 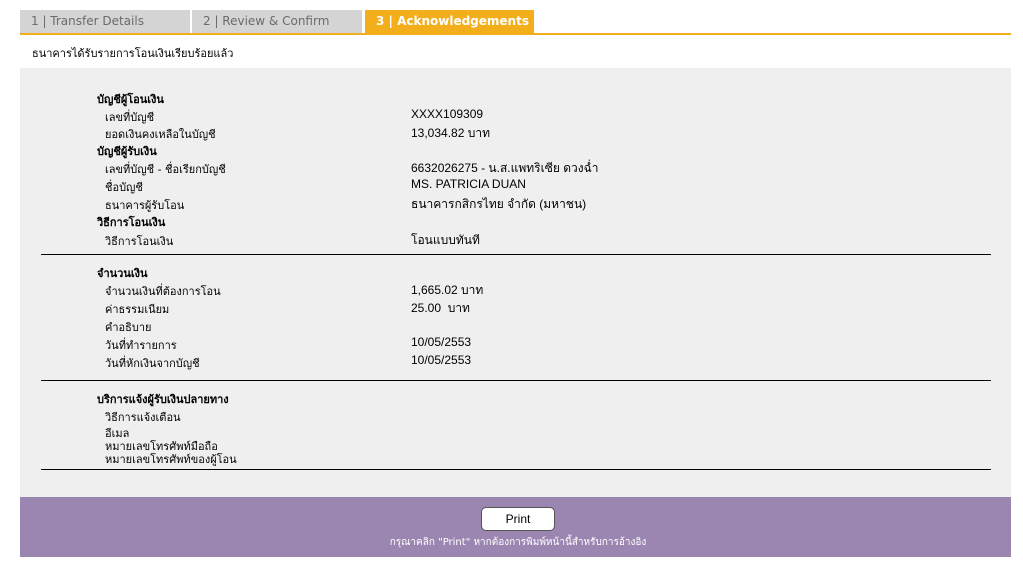 What do you see at coordinates (139, 241) in the screenshot?
I see `transfer-method-label: วิธีการโอนเงิน` at bounding box center [139, 241].